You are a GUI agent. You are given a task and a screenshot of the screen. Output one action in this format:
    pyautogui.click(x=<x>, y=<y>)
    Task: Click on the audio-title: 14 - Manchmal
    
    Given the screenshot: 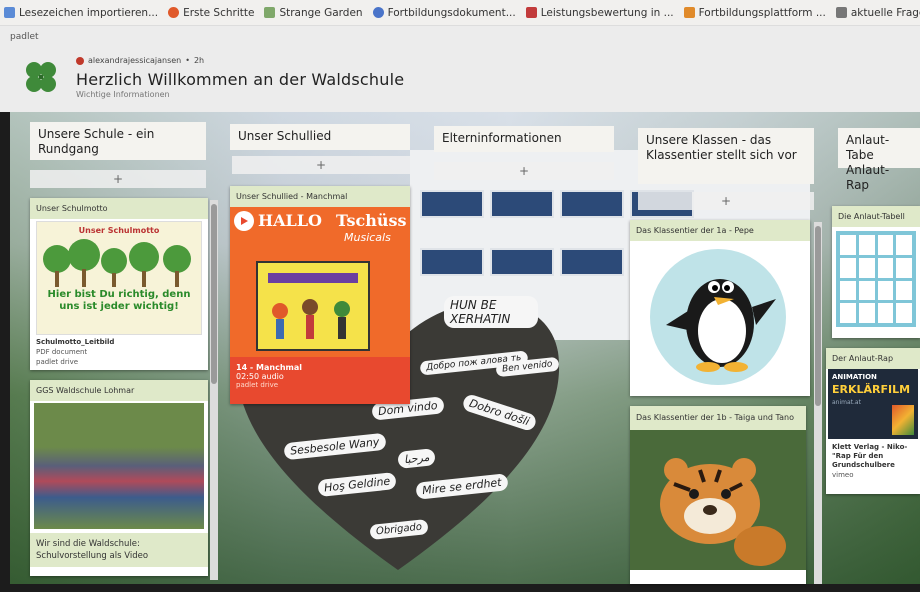 What is the action you would take?
    pyautogui.click(x=320, y=364)
    